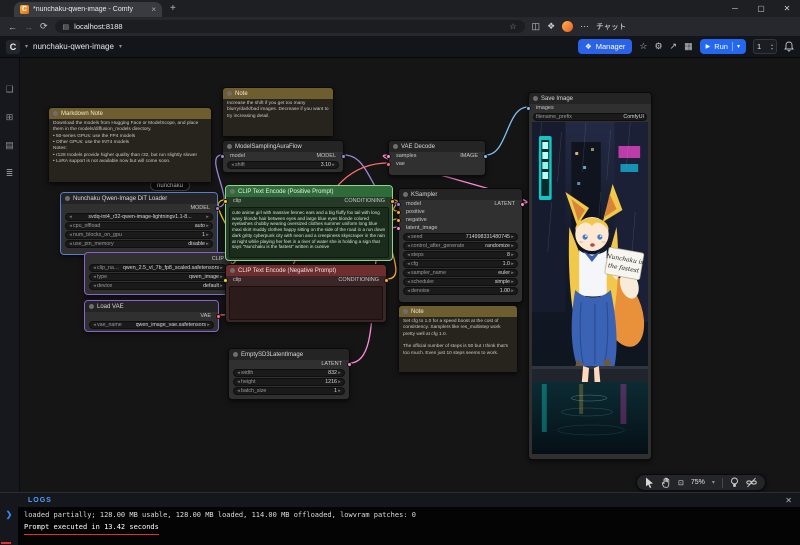 Image resolution: width=800 pixels, height=545 pixels. Describe the element at coordinates (9, 89) in the screenshot. I see `workflows-icon: ❏` at that location.